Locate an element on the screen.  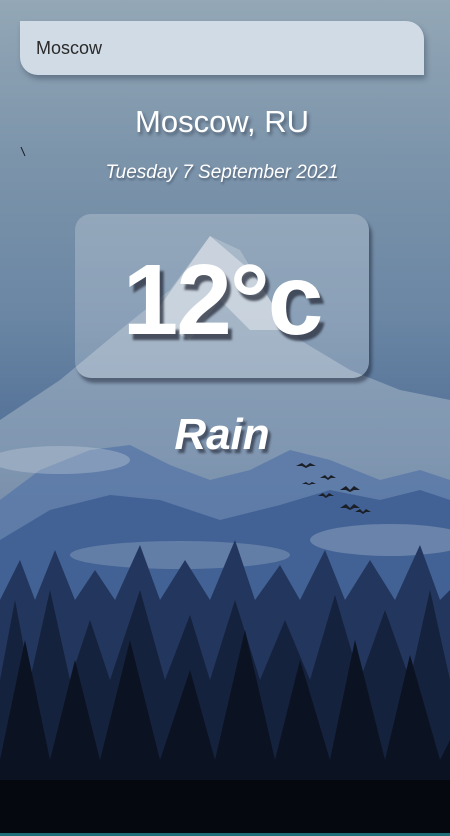
location-label: Moscow, RU is located at coordinates (222, 121).